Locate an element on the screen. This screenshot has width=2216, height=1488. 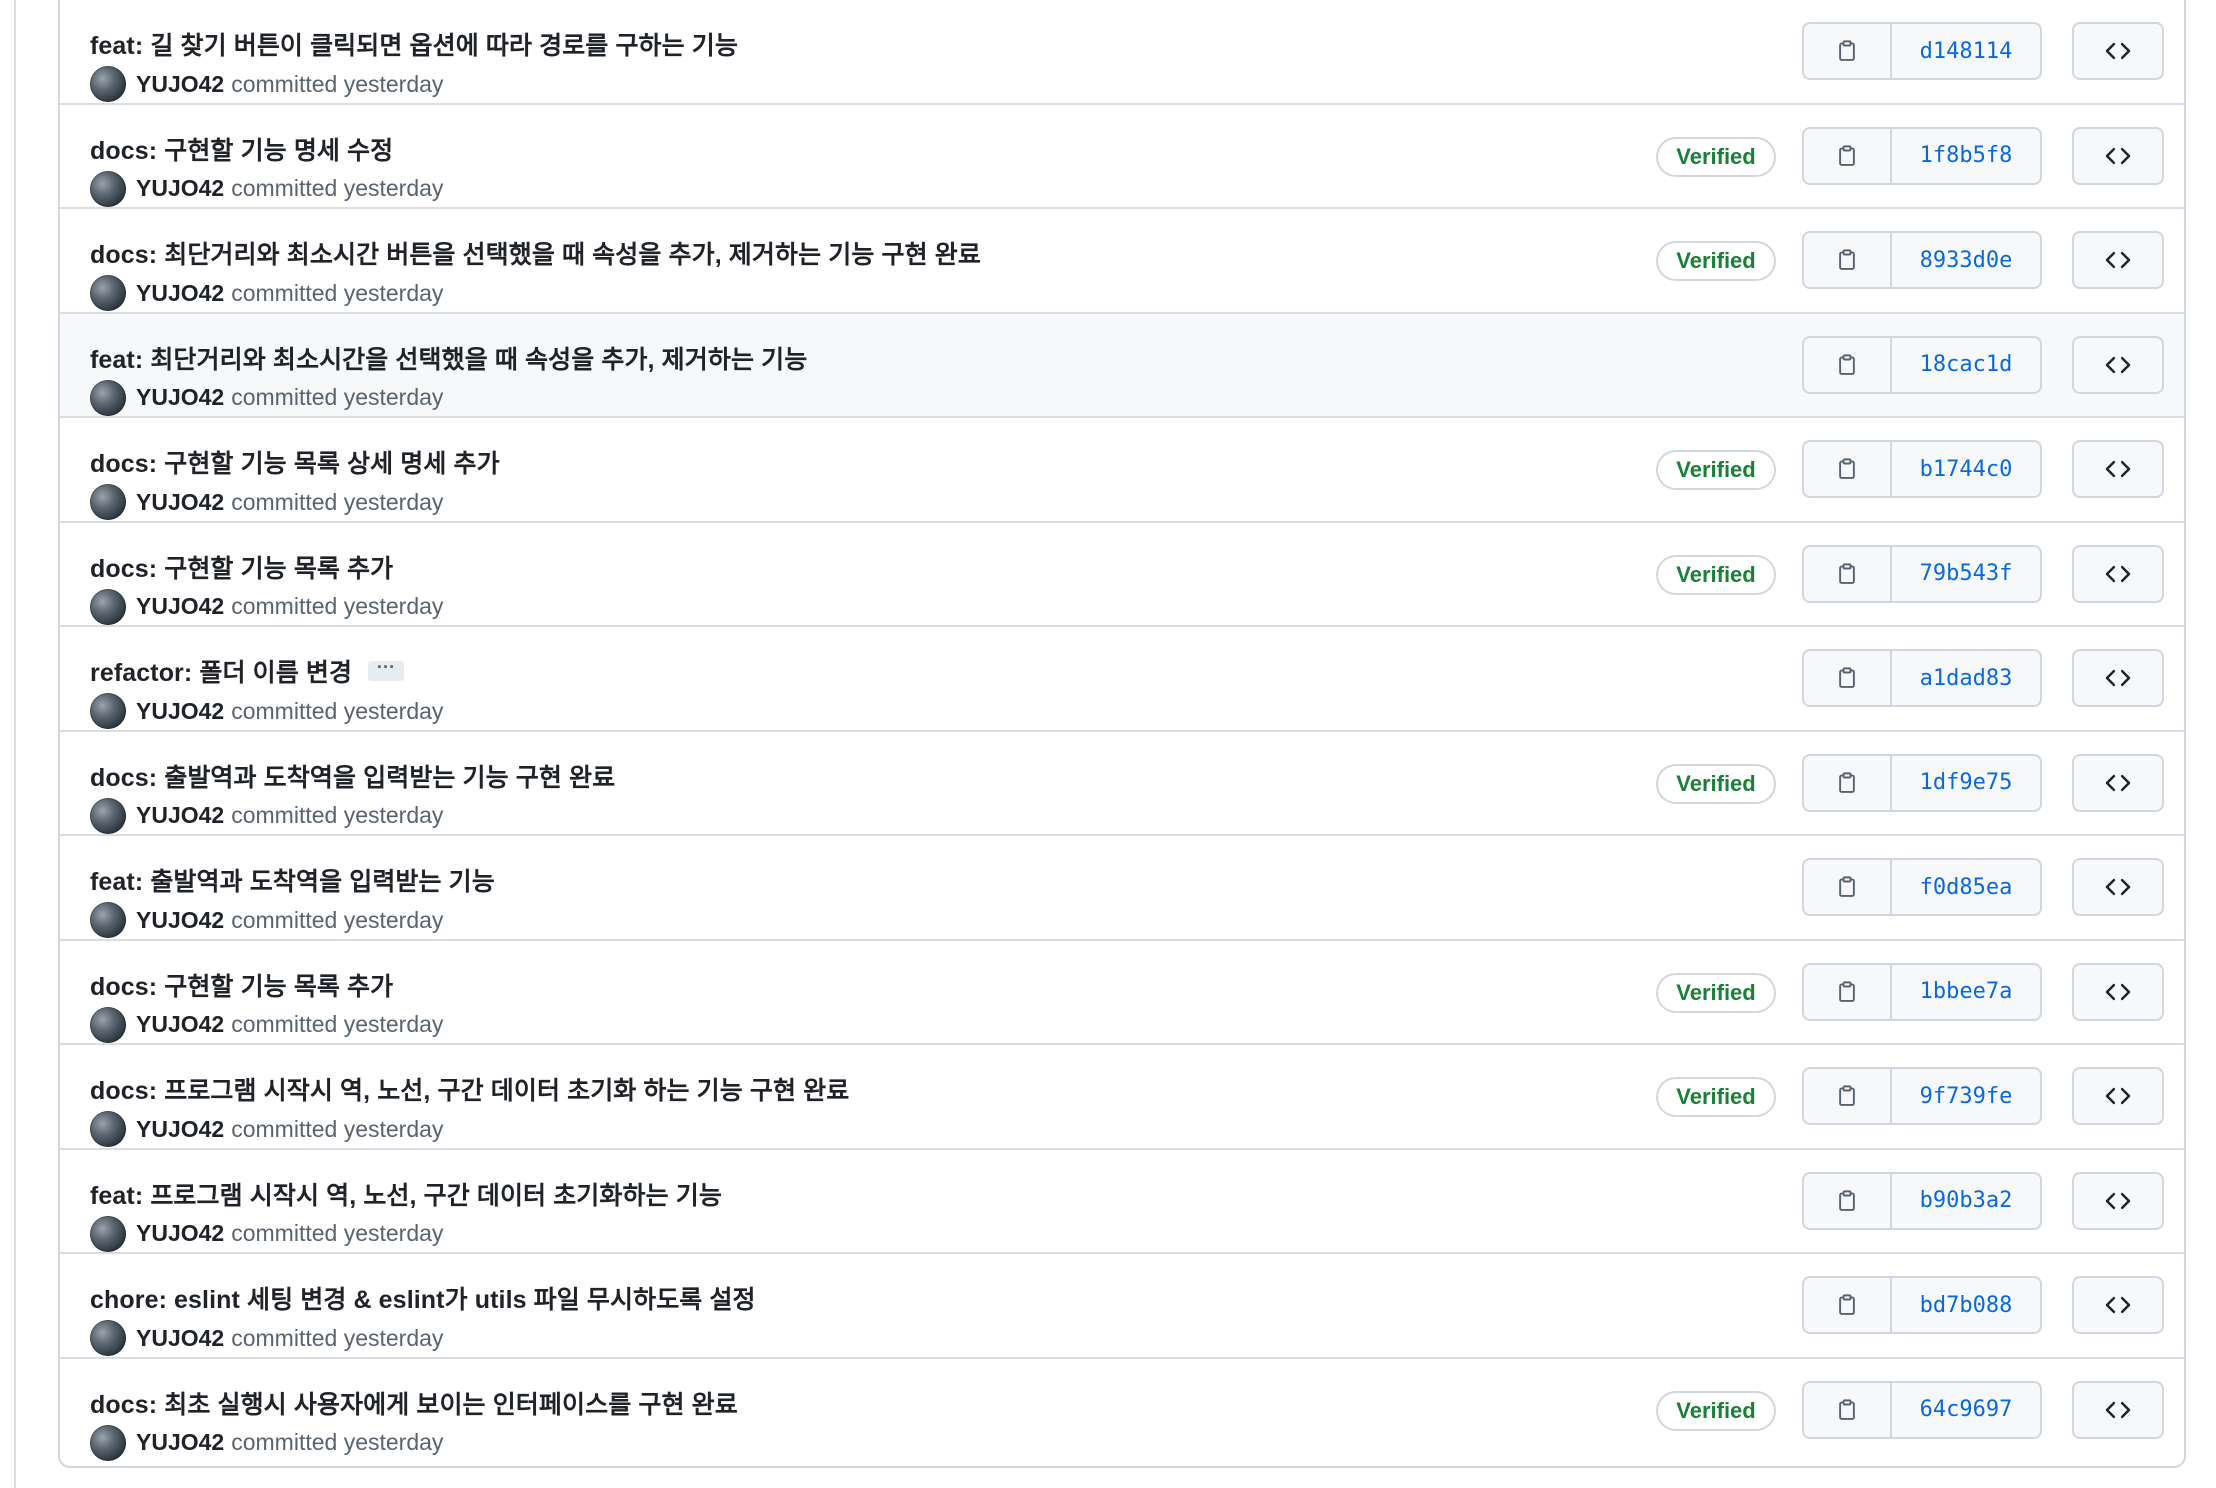
commit-message-text: docs: 구현할 기능 명세 수정 is located at coordinates (241, 151).